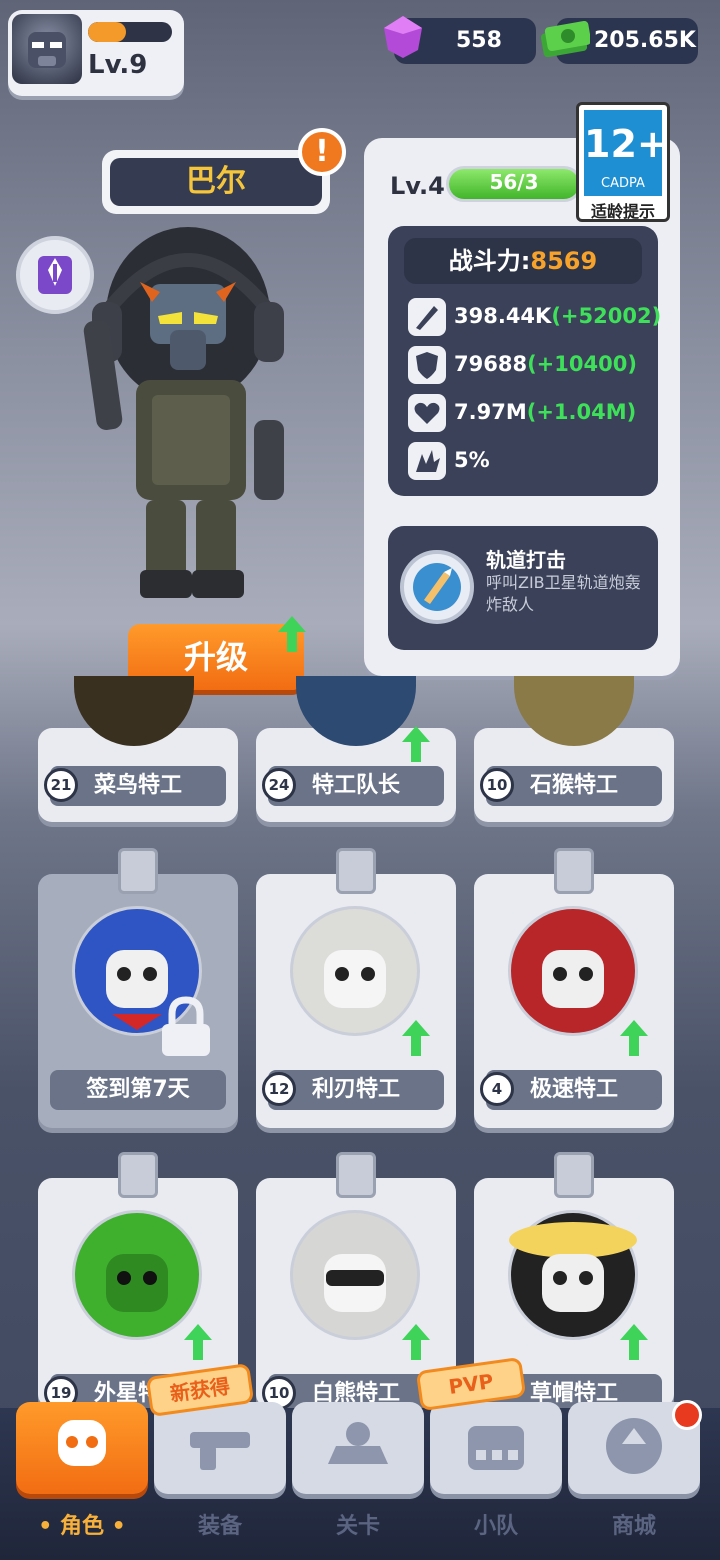 This screenshot has height=1560, width=720. Describe the element at coordinates (490, 412) in the screenshot. I see `hp-value: 7.97M` at that location.